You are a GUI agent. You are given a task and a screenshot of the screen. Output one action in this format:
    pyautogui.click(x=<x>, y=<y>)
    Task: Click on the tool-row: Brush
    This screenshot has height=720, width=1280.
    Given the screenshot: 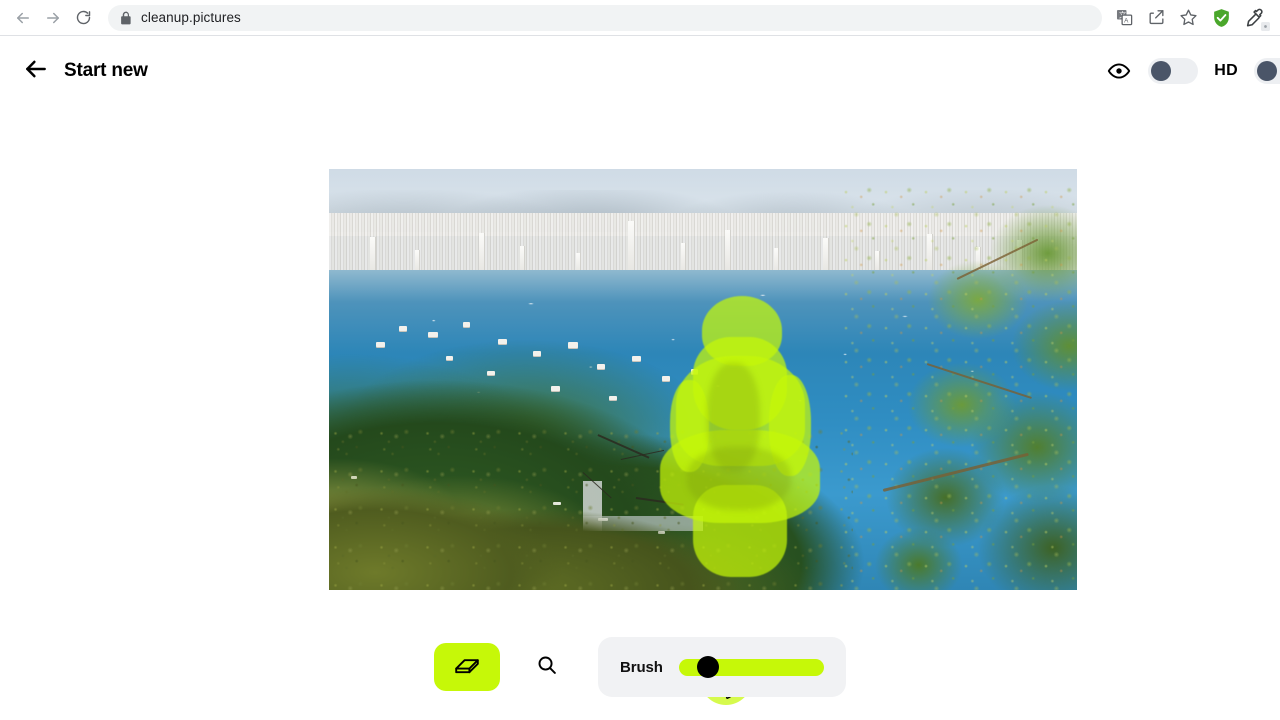 What is the action you would take?
    pyautogui.click(x=640, y=667)
    